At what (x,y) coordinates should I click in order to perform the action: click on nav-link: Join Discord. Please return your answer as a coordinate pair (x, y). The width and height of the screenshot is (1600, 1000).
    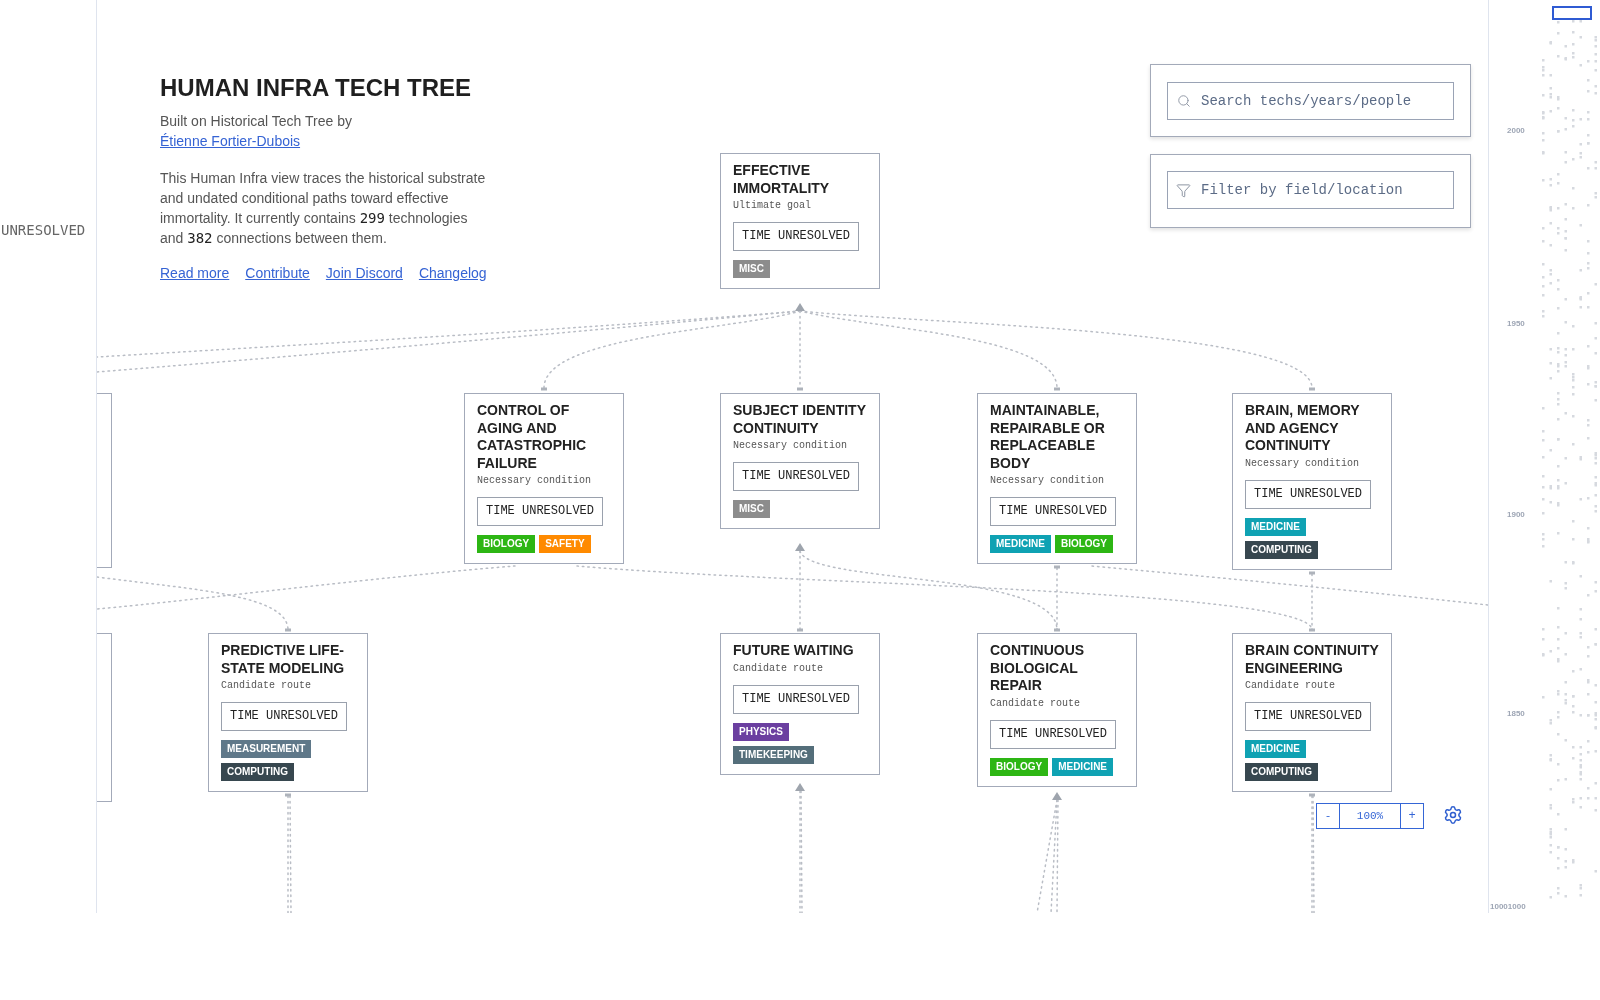
    Looking at the image, I should click on (364, 273).